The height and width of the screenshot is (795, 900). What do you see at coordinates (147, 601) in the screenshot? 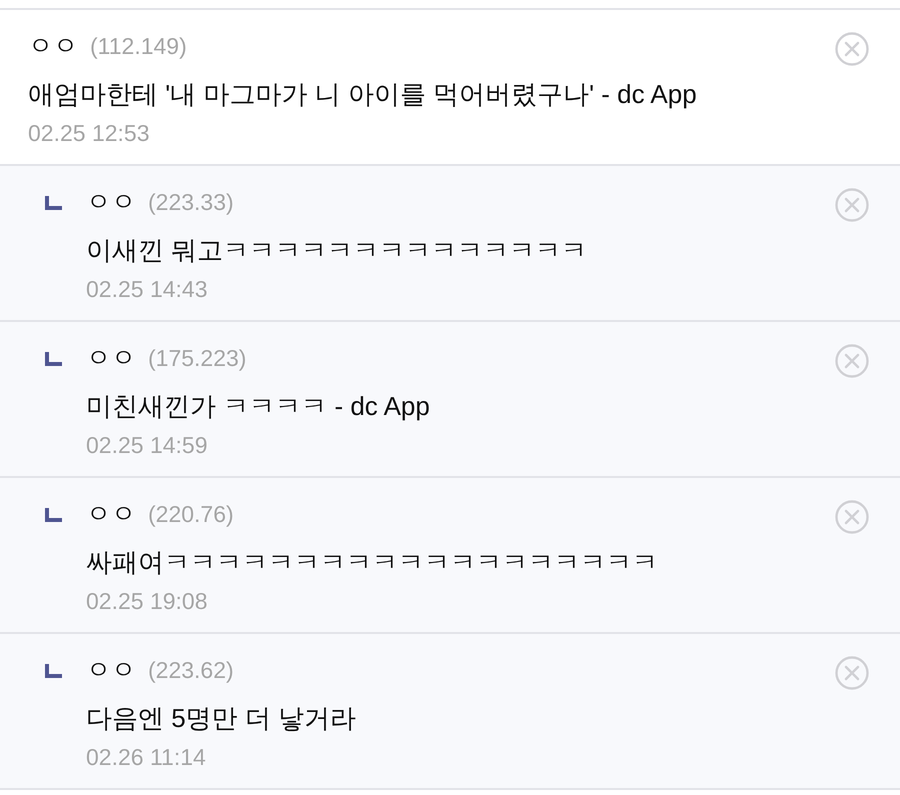
I see `comment-date: 02.25 19:08` at bounding box center [147, 601].